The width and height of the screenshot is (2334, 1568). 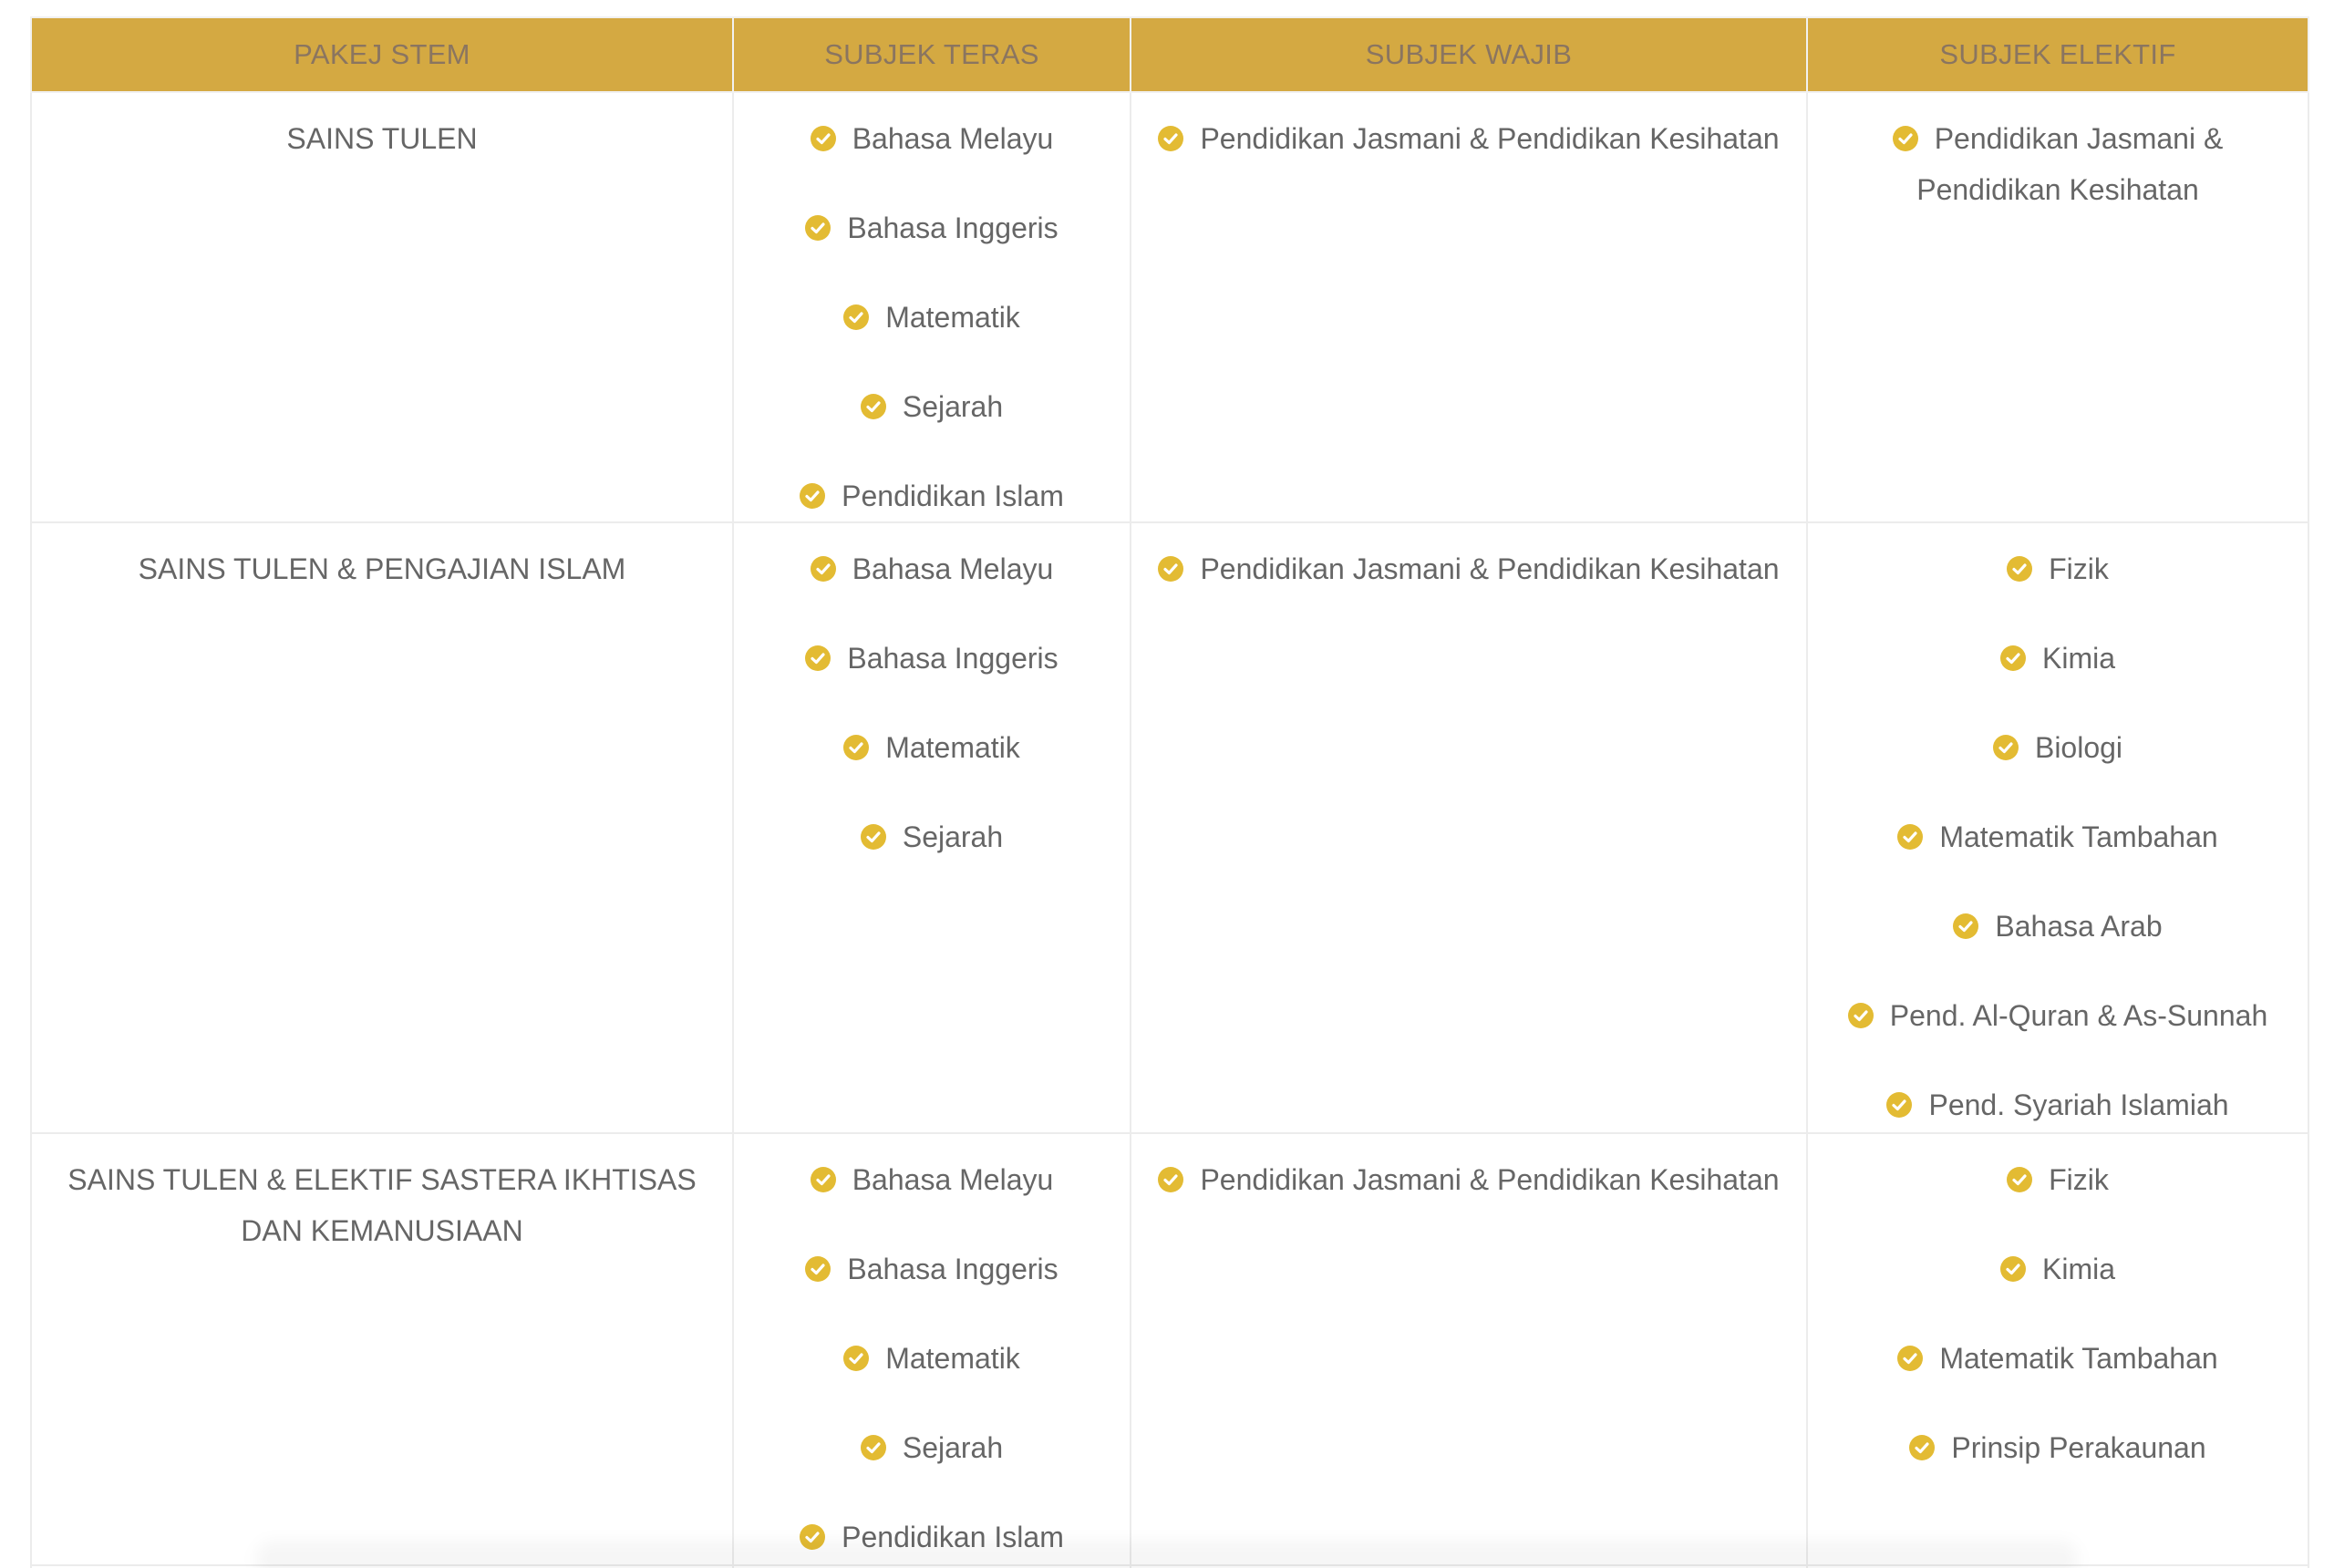 I want to click on subject-label: Biologi, so click(x=2078, y=747).